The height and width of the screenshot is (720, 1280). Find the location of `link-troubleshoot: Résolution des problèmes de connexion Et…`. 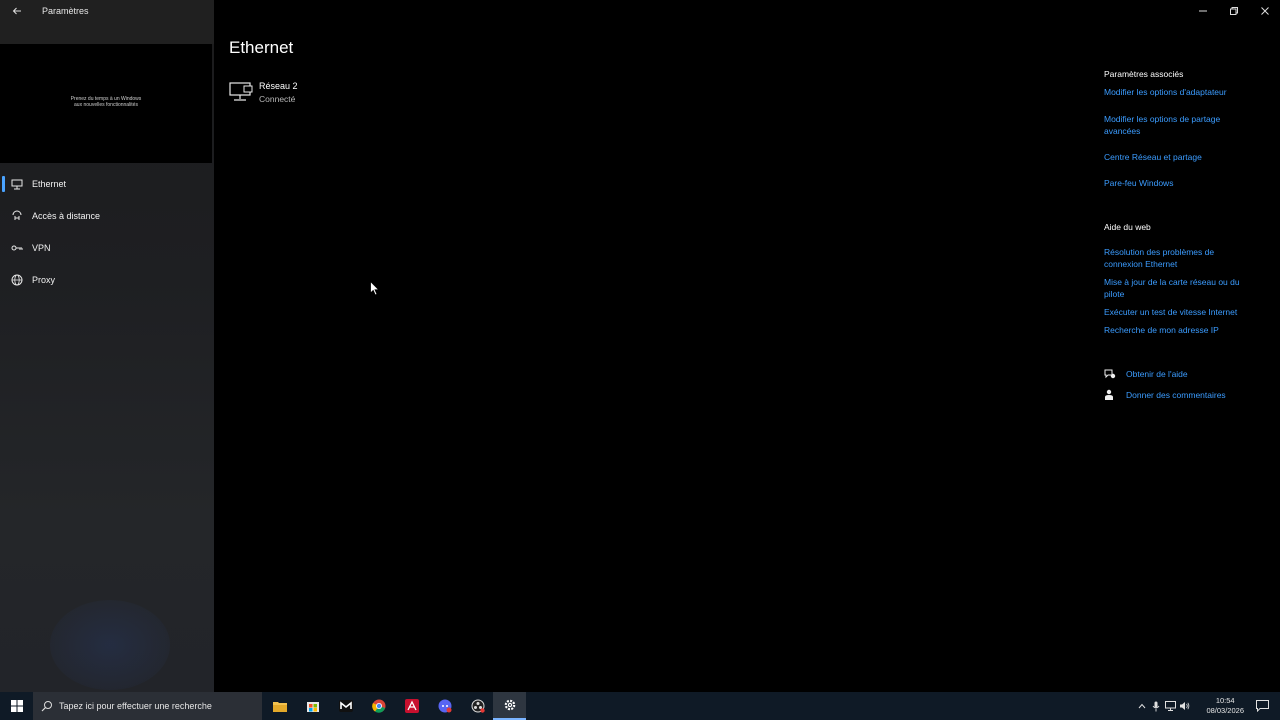

link-troubleshoot: Résolution des problèmes de connexion Et… is located at coordinates (1169, 258).